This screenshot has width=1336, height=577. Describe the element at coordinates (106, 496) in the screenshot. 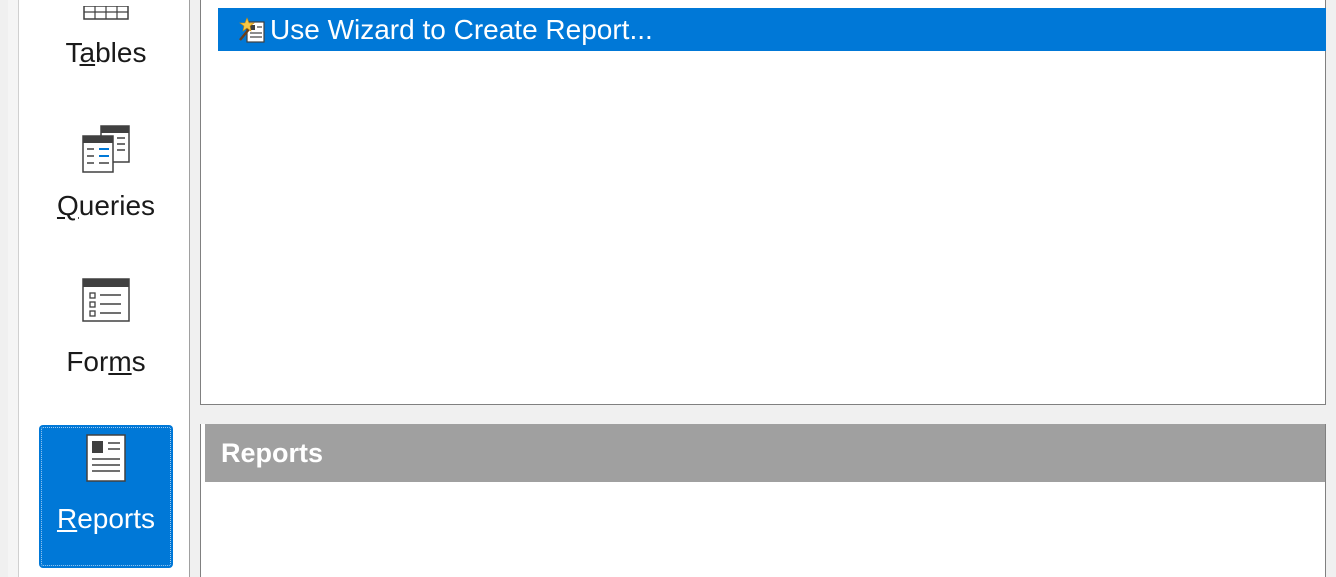

I see `sidebar-item-reports: Reports` at that location.